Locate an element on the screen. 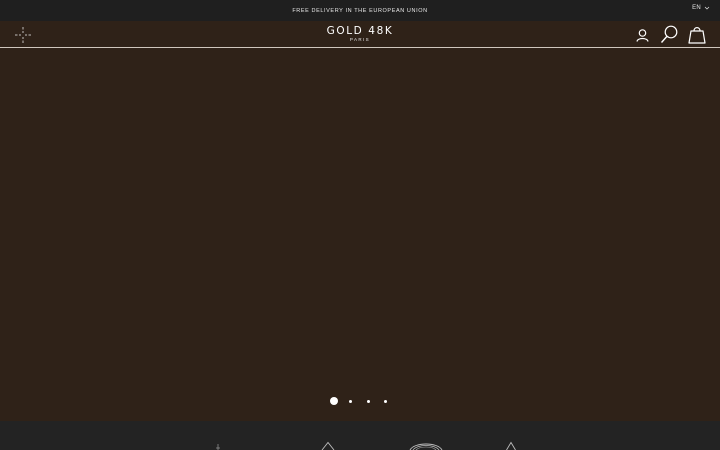  features-strip is located at coordinates (360, 435).